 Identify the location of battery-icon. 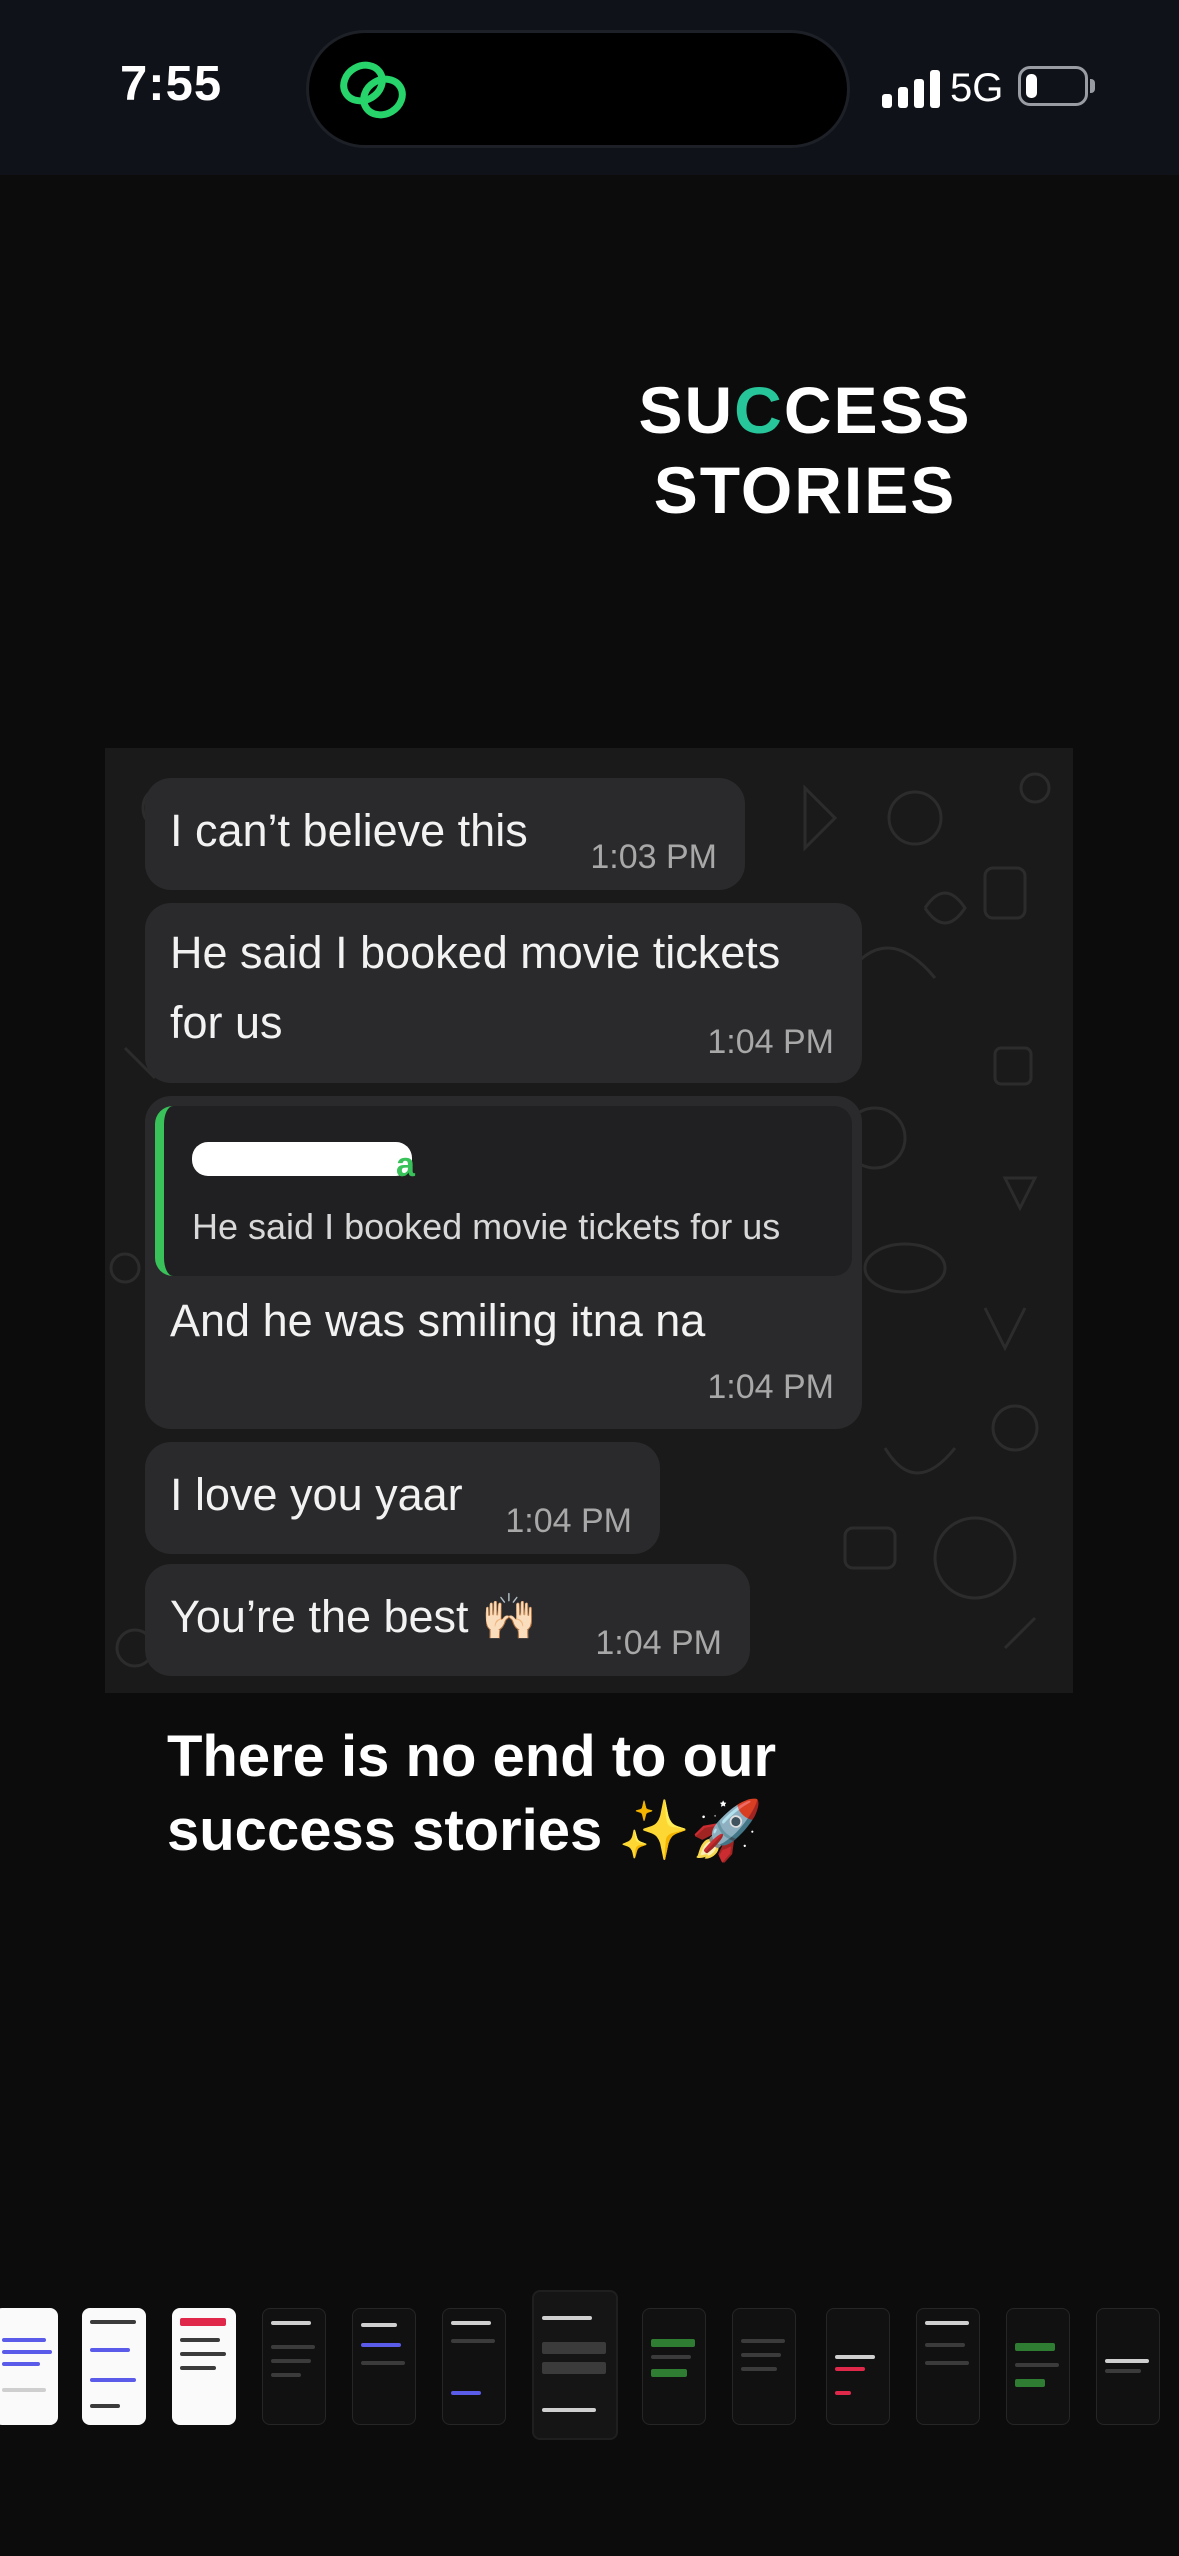
(1056, 86).